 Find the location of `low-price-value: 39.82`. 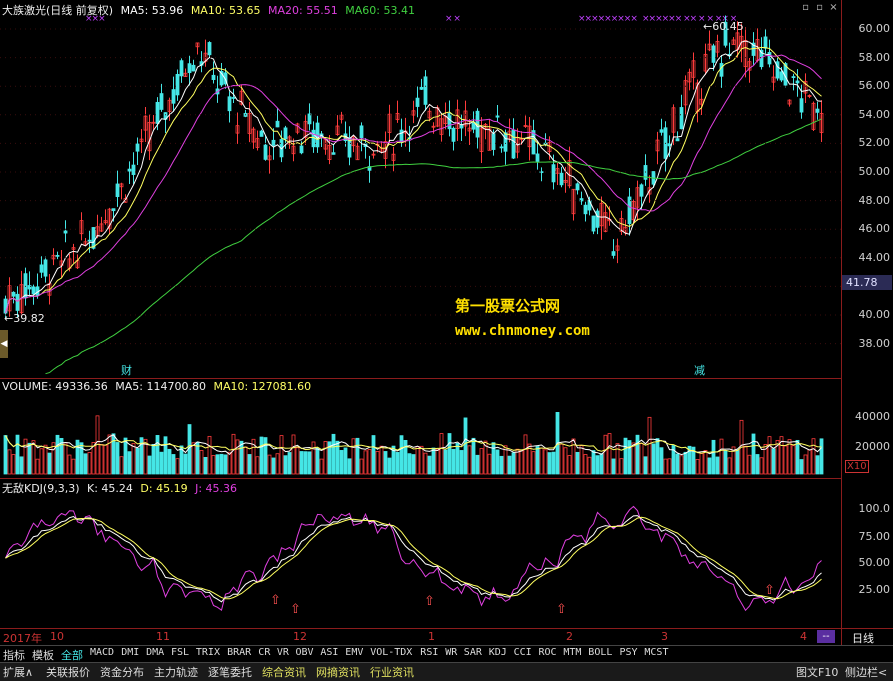

low-price-value: 39.82 is located at coordinates (29, 318).